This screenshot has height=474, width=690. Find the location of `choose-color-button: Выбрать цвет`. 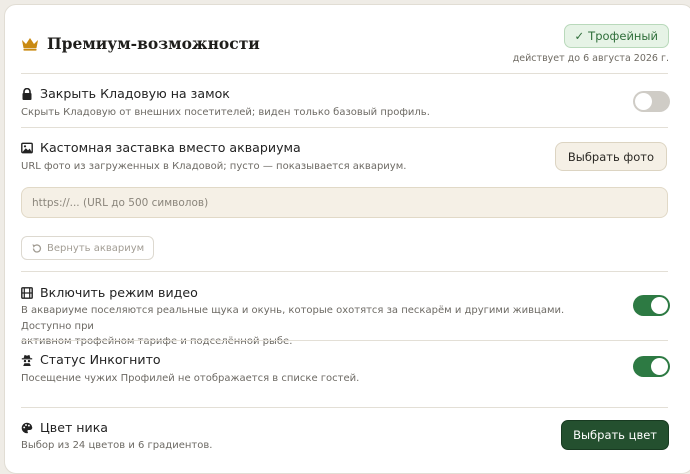

choose-color-button: Выбрать цвет is located at coordinates (615, 435).